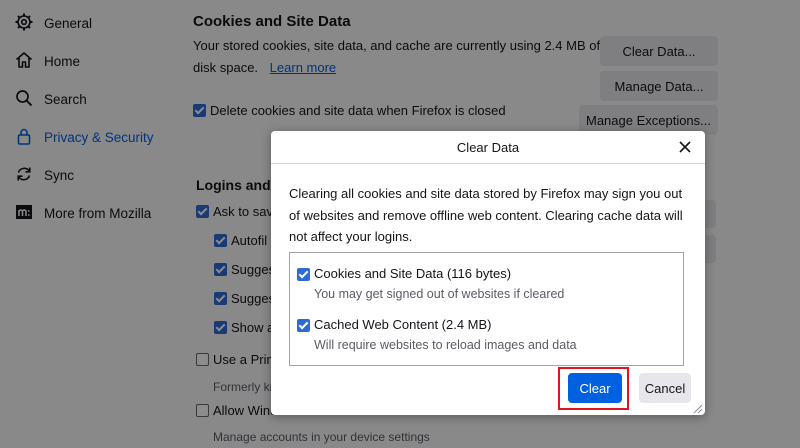 This screenshot has width=800, height=448. I want to click on cached-web-content-checkbox, so click(303, 325).